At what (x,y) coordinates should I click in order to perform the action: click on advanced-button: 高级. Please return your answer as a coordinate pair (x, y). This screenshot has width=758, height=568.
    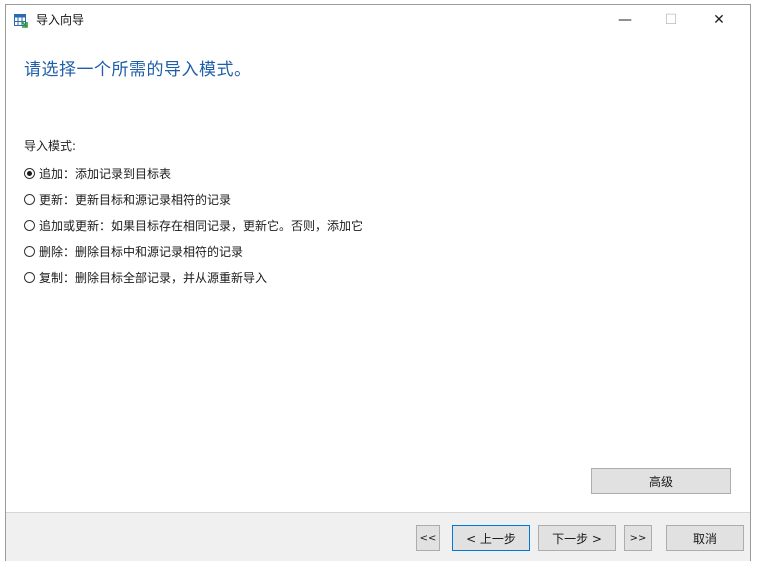
    Looking at the image, I should click on (661, 481).